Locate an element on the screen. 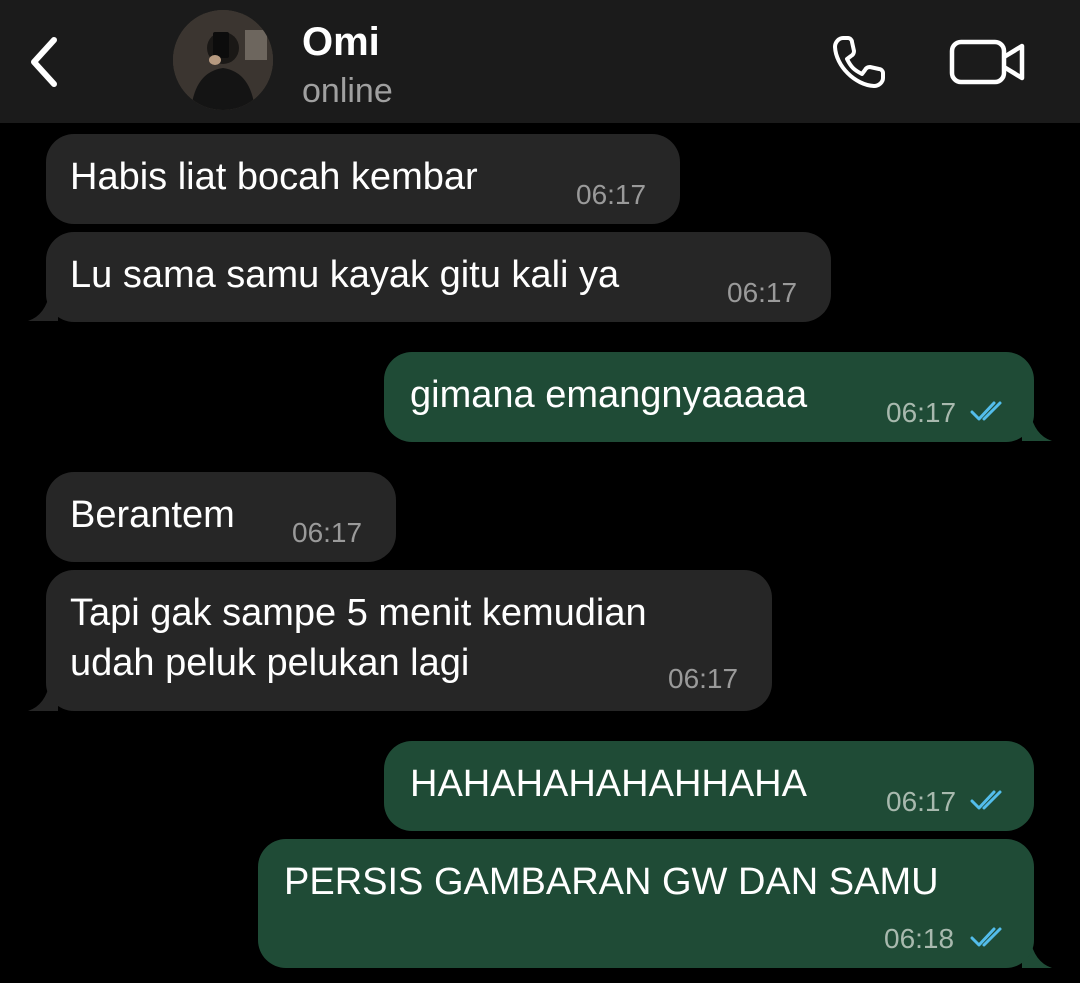  contact-avatar is located at coordinates (223, 60).